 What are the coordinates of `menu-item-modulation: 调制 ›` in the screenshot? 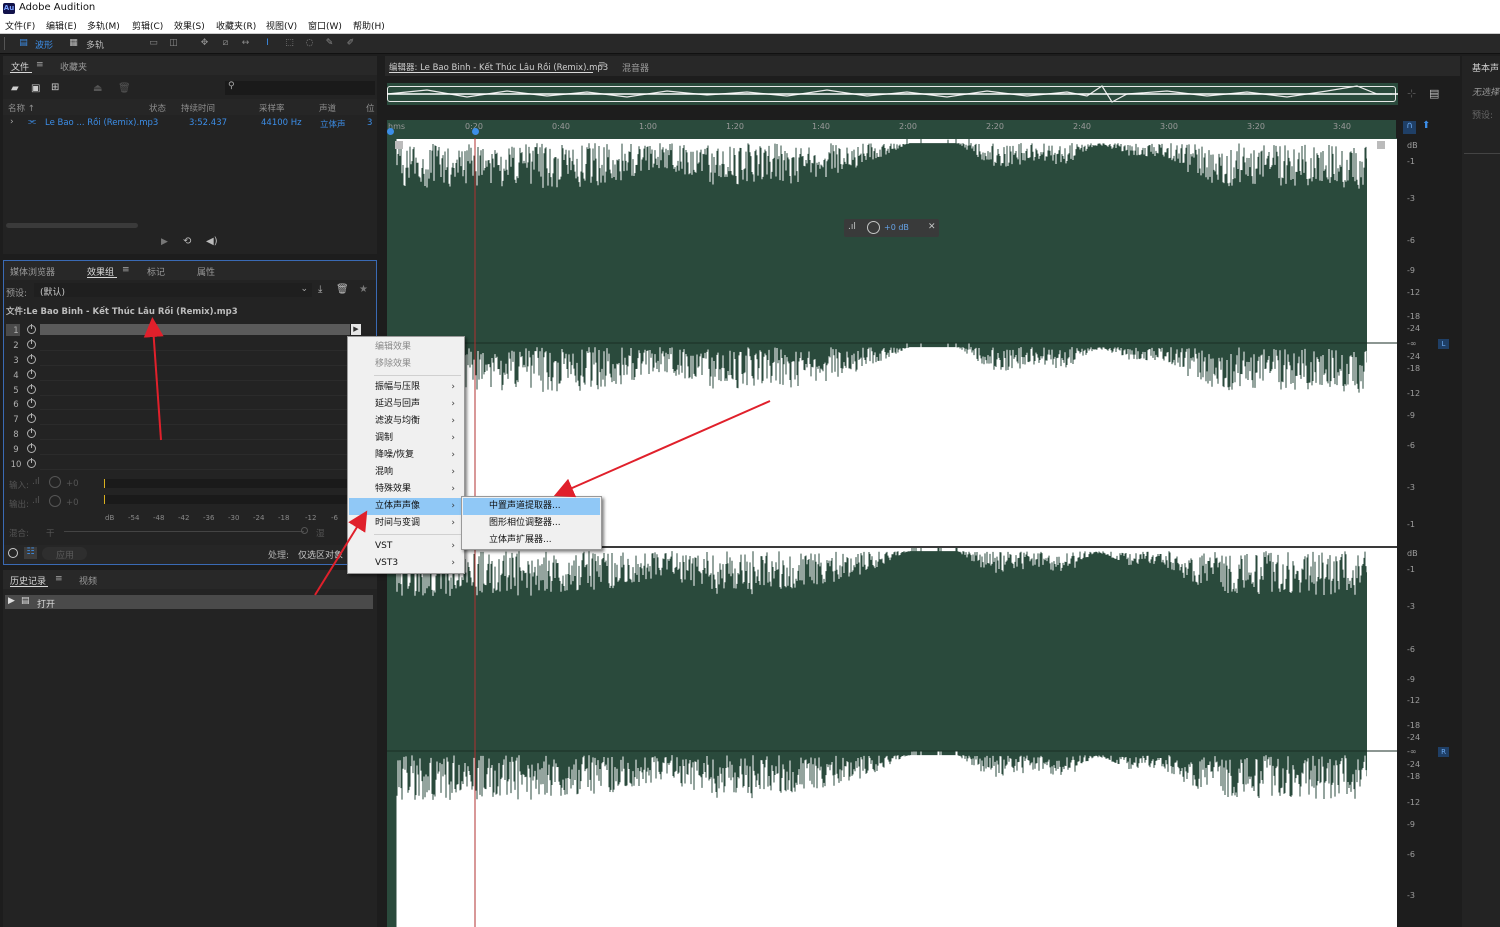 It's located at (406, 438).